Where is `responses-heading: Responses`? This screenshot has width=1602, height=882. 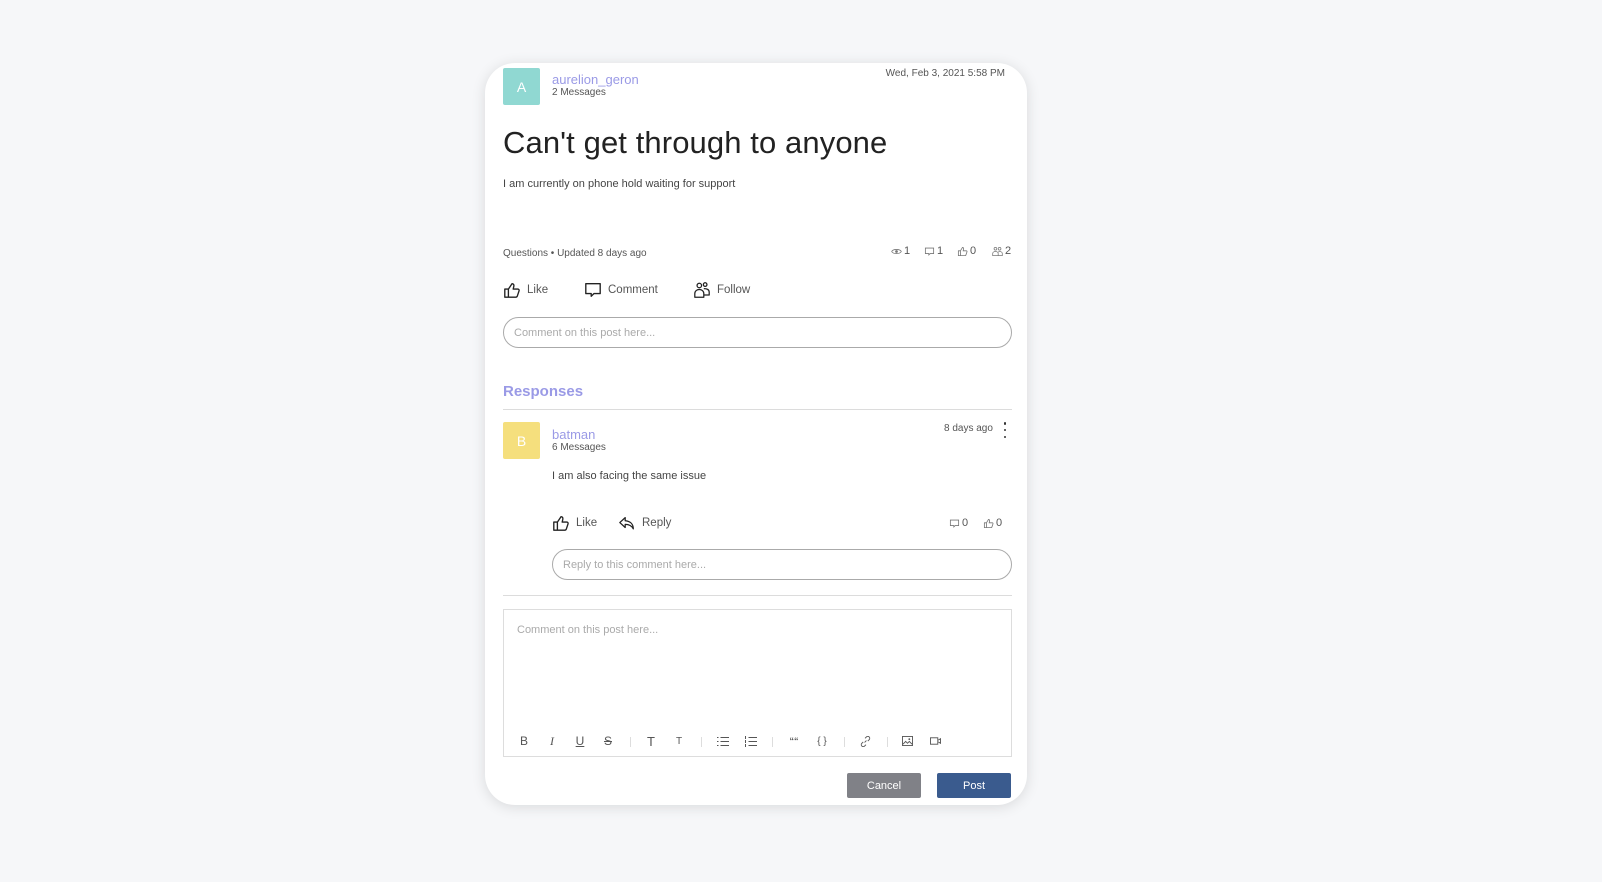 responses-heading: Responses is located at coordinates (543, 391).